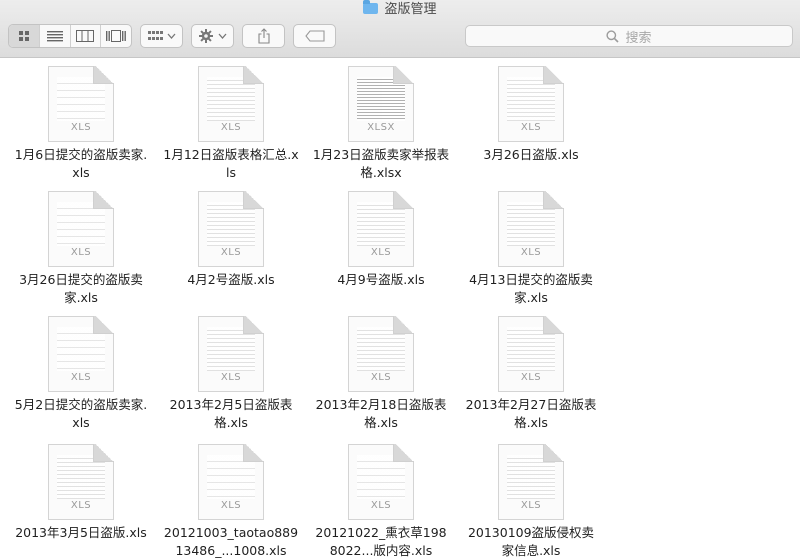  I want to click on gallery-view-icon, so click(116, 36).